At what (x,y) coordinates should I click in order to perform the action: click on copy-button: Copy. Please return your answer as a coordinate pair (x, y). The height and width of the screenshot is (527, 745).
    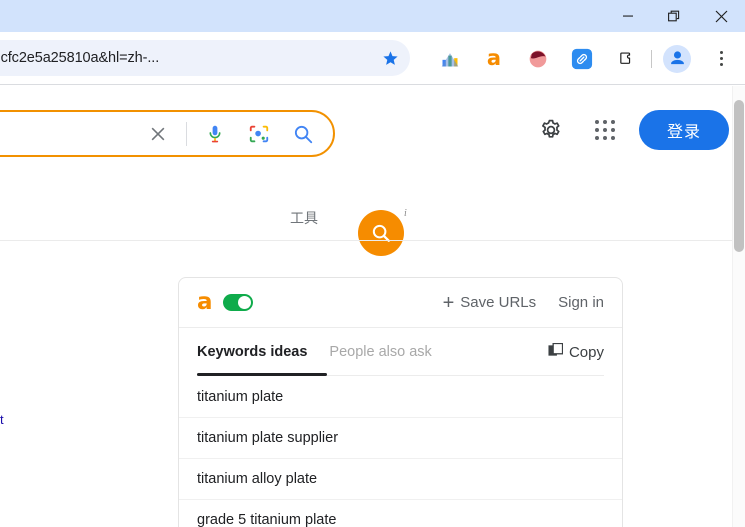
    Looking at the image, I should click on (576, 352).